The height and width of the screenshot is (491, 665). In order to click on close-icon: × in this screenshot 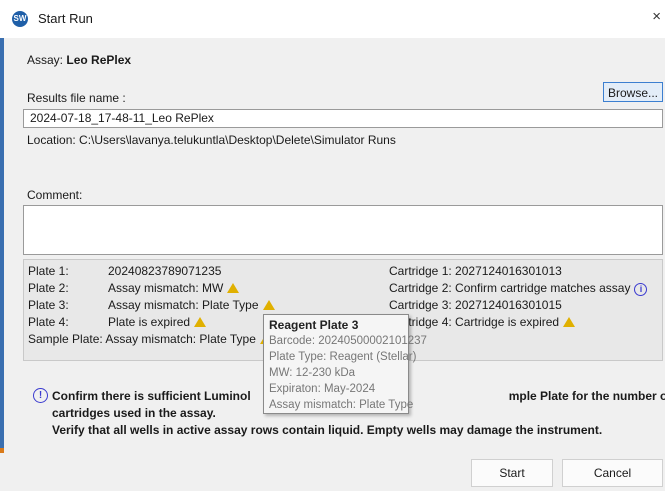, I will do `click(656, 16)`.